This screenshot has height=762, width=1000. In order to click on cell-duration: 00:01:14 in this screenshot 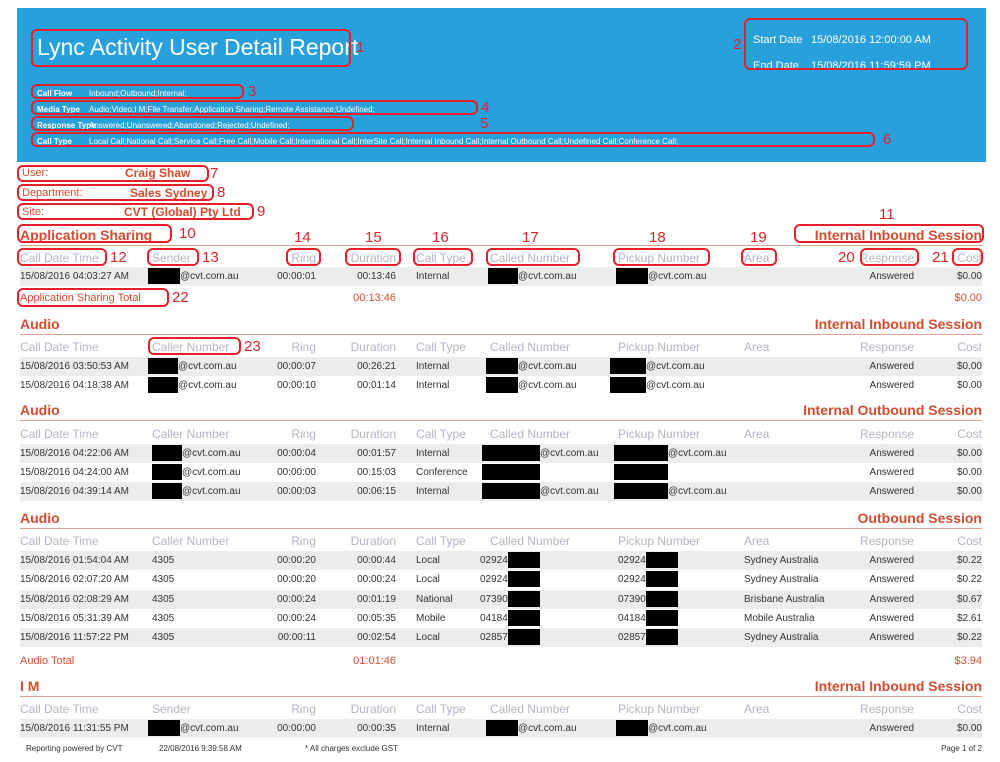, I will do `click(376, 385)`.